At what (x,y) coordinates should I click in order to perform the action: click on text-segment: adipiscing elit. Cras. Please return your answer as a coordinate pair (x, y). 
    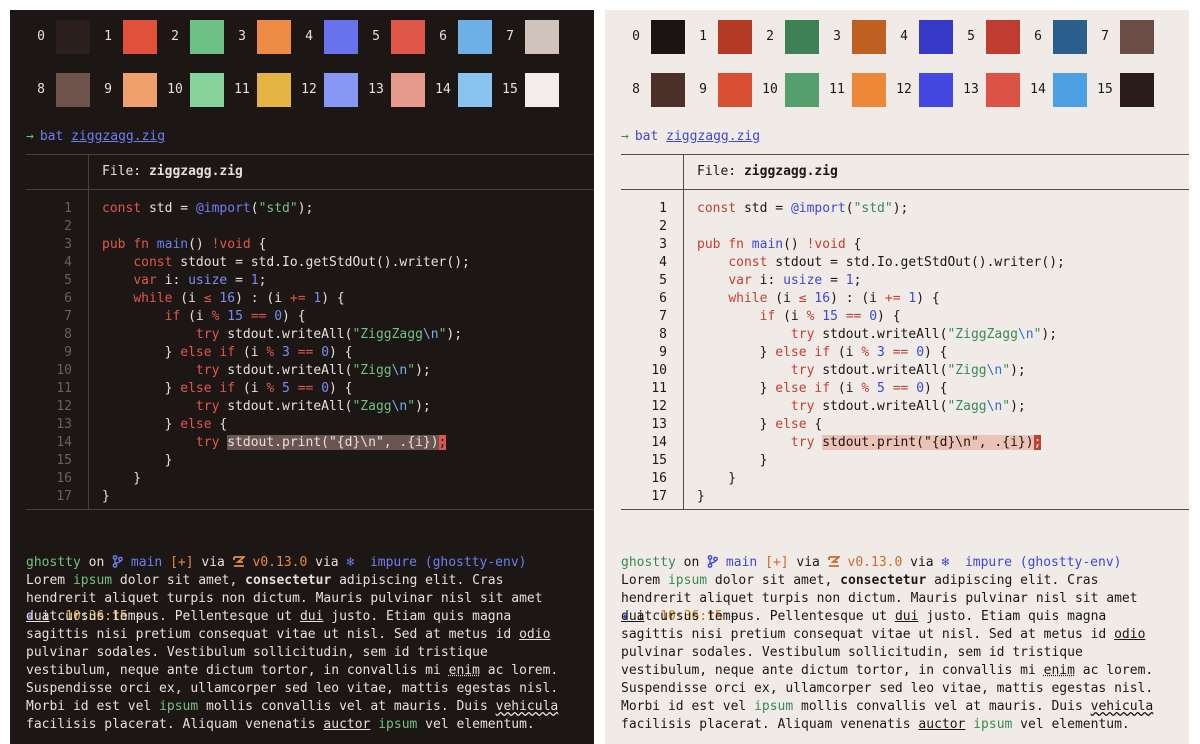
    Looking at the image, I should click on (1012, 580).